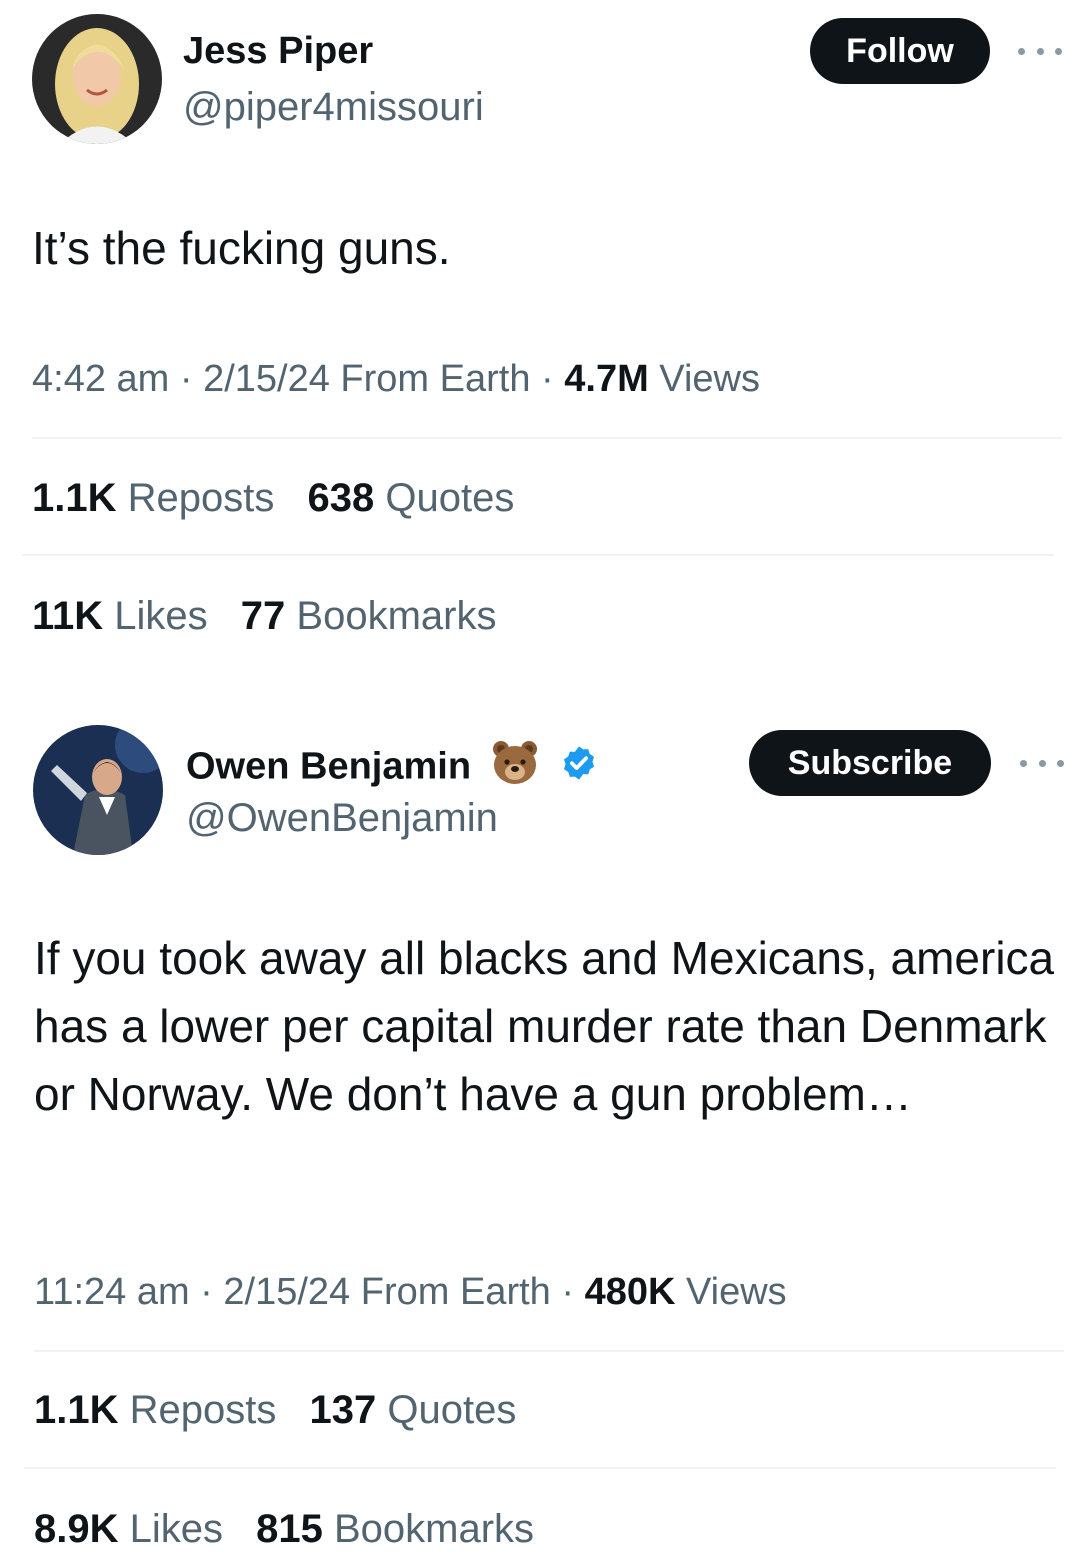 The width and height of the screenshot is (1088, 1558). I want to click on stats-row-engagement: 1.1K Reposts 137 Quotes, so click(275, 1410).